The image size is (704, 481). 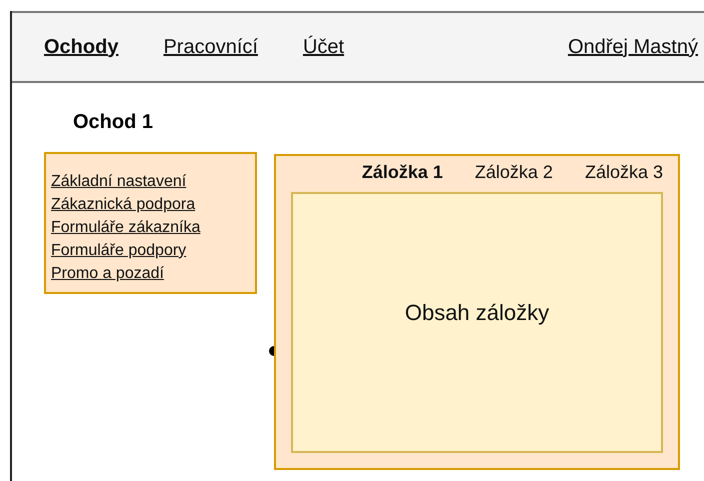 What do you see at coordinates (210, 47) in the screenshot?
I see `nav-link: Pracovnící` at bounding box center [210, 47].